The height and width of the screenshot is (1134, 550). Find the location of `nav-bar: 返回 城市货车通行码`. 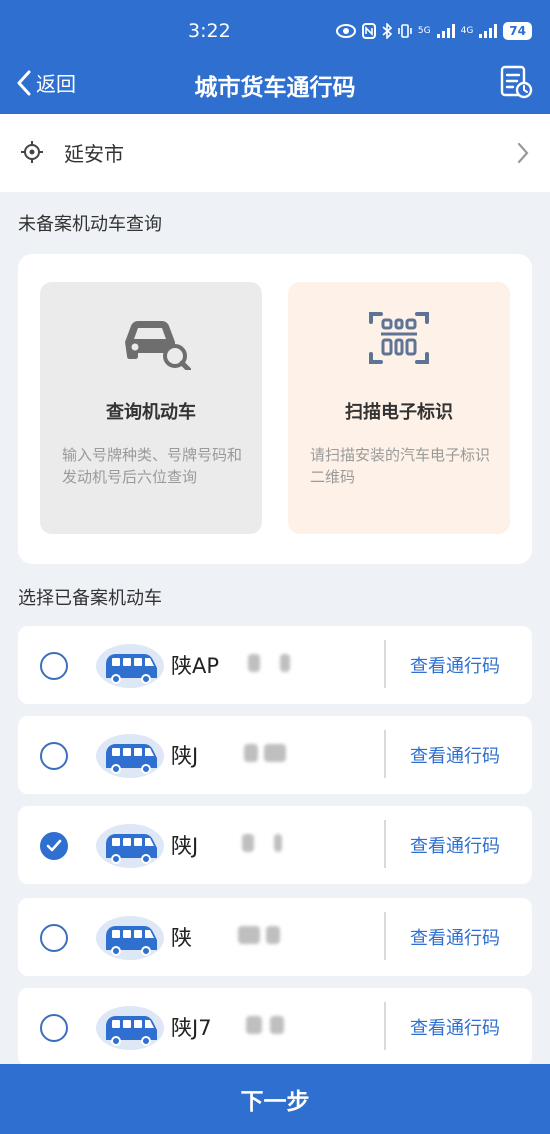

nav-bar: 返回 城市货车通行码 is located at coordinates (275, 83).